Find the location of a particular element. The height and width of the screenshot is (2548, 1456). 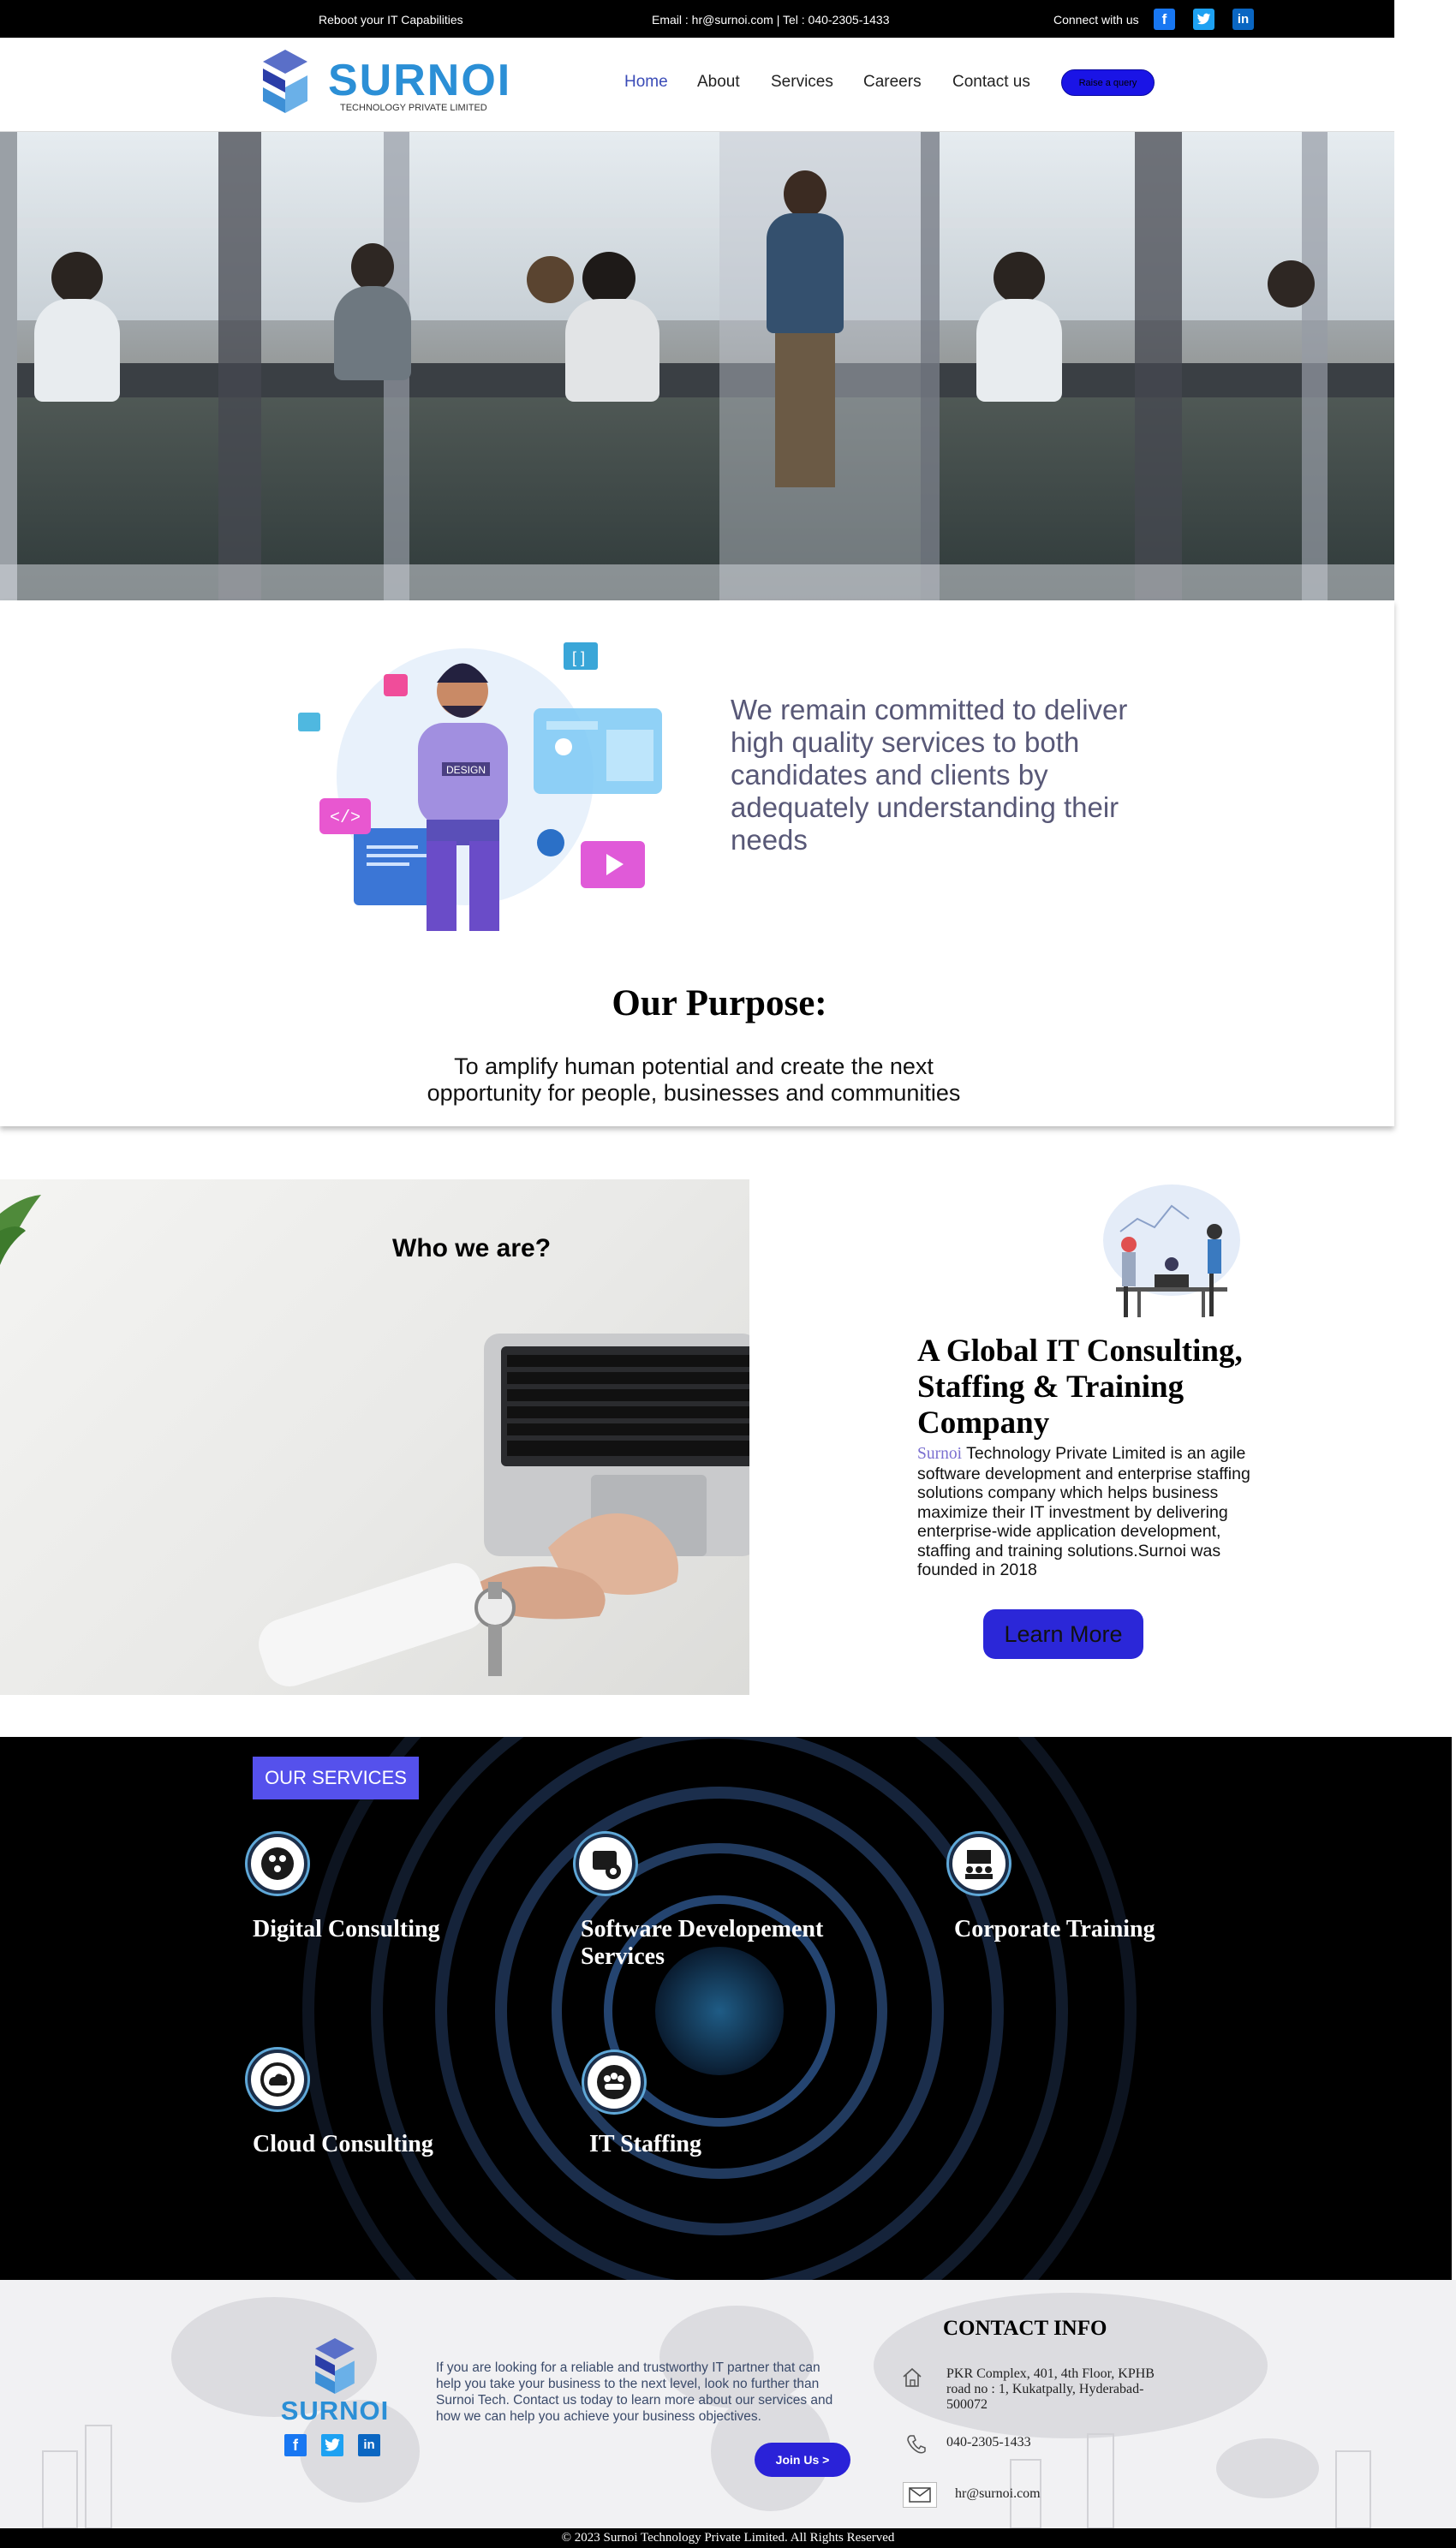

brand-name: SURNOI is located at coordinates (420, 81).